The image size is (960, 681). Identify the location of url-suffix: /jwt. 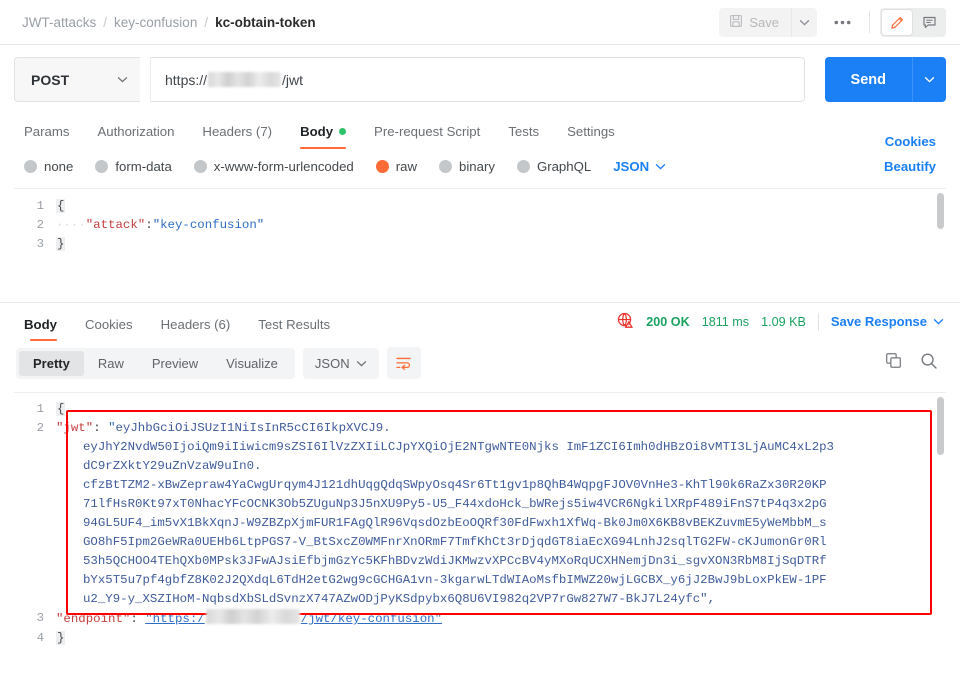
(293, 79).